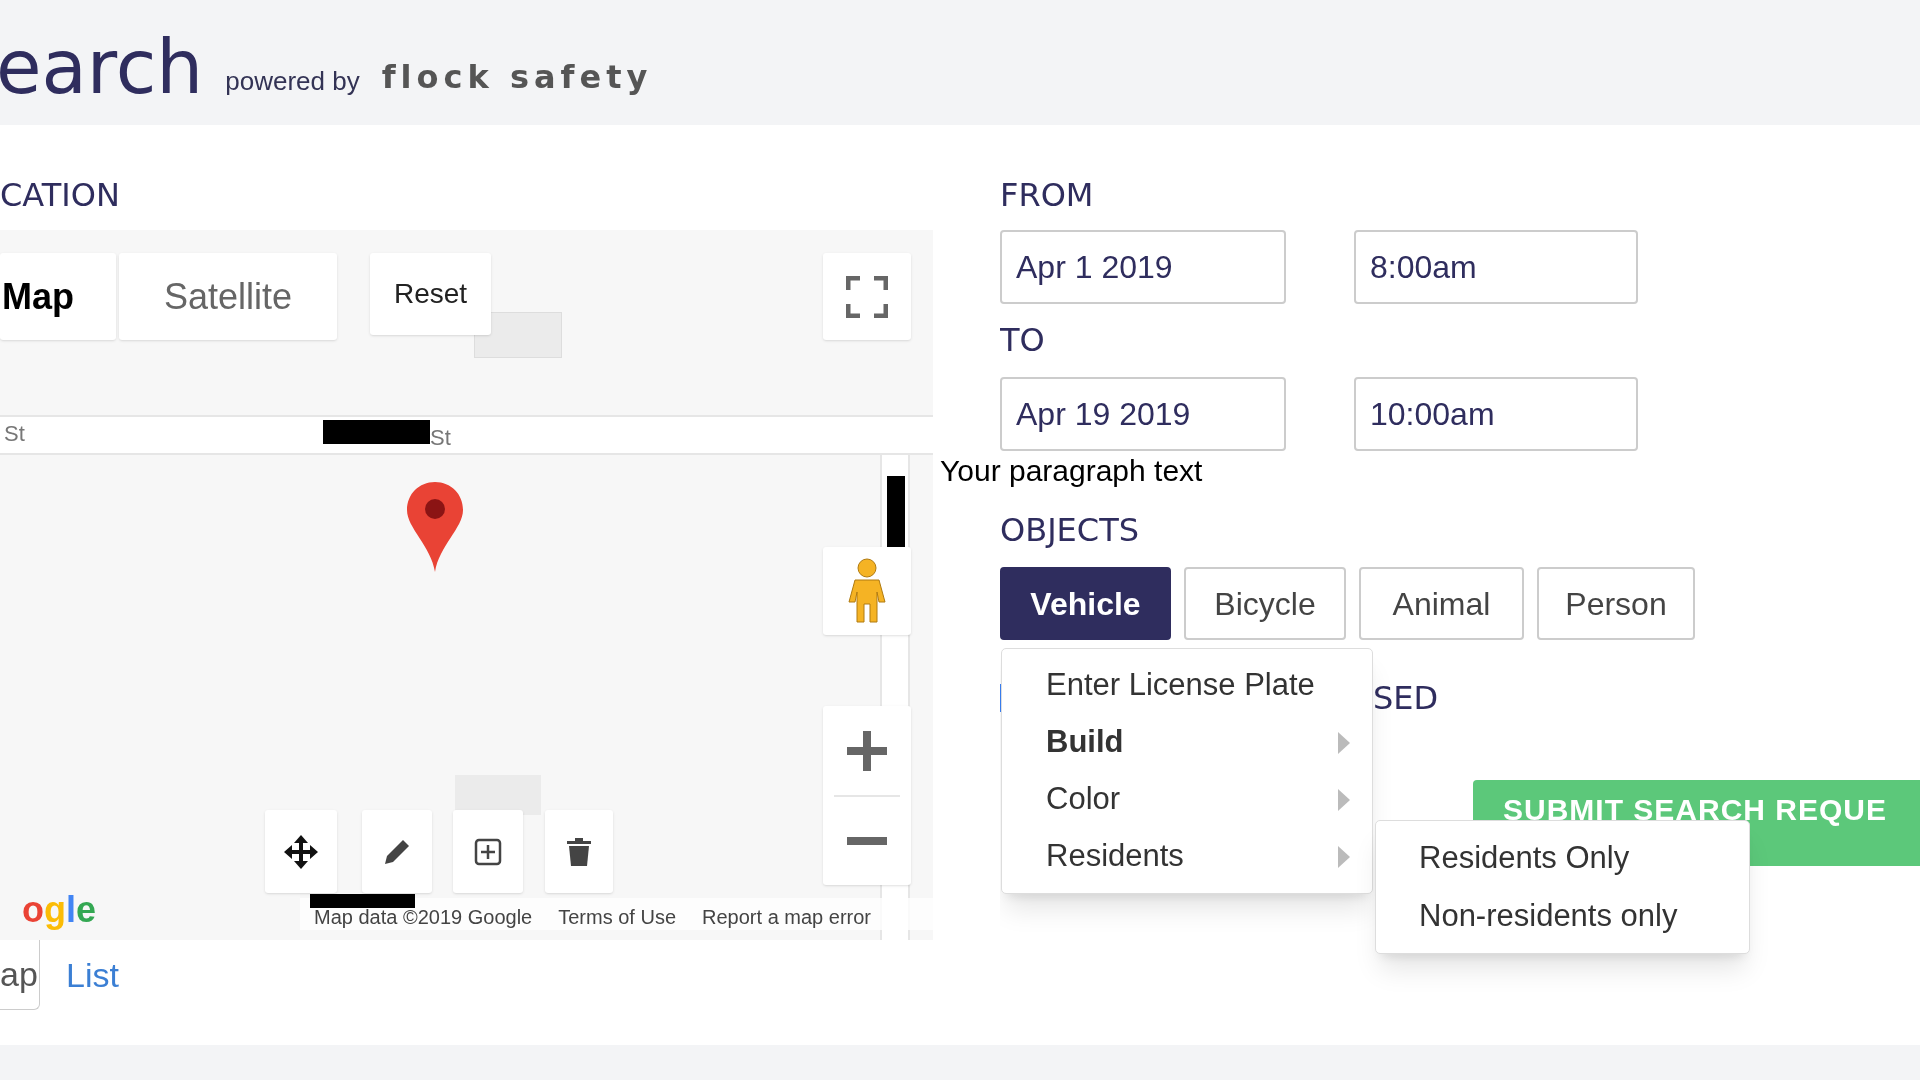 This screenshot has height=1080, width=1920. I want to click on reset-button: Reset, so click(430, 294).